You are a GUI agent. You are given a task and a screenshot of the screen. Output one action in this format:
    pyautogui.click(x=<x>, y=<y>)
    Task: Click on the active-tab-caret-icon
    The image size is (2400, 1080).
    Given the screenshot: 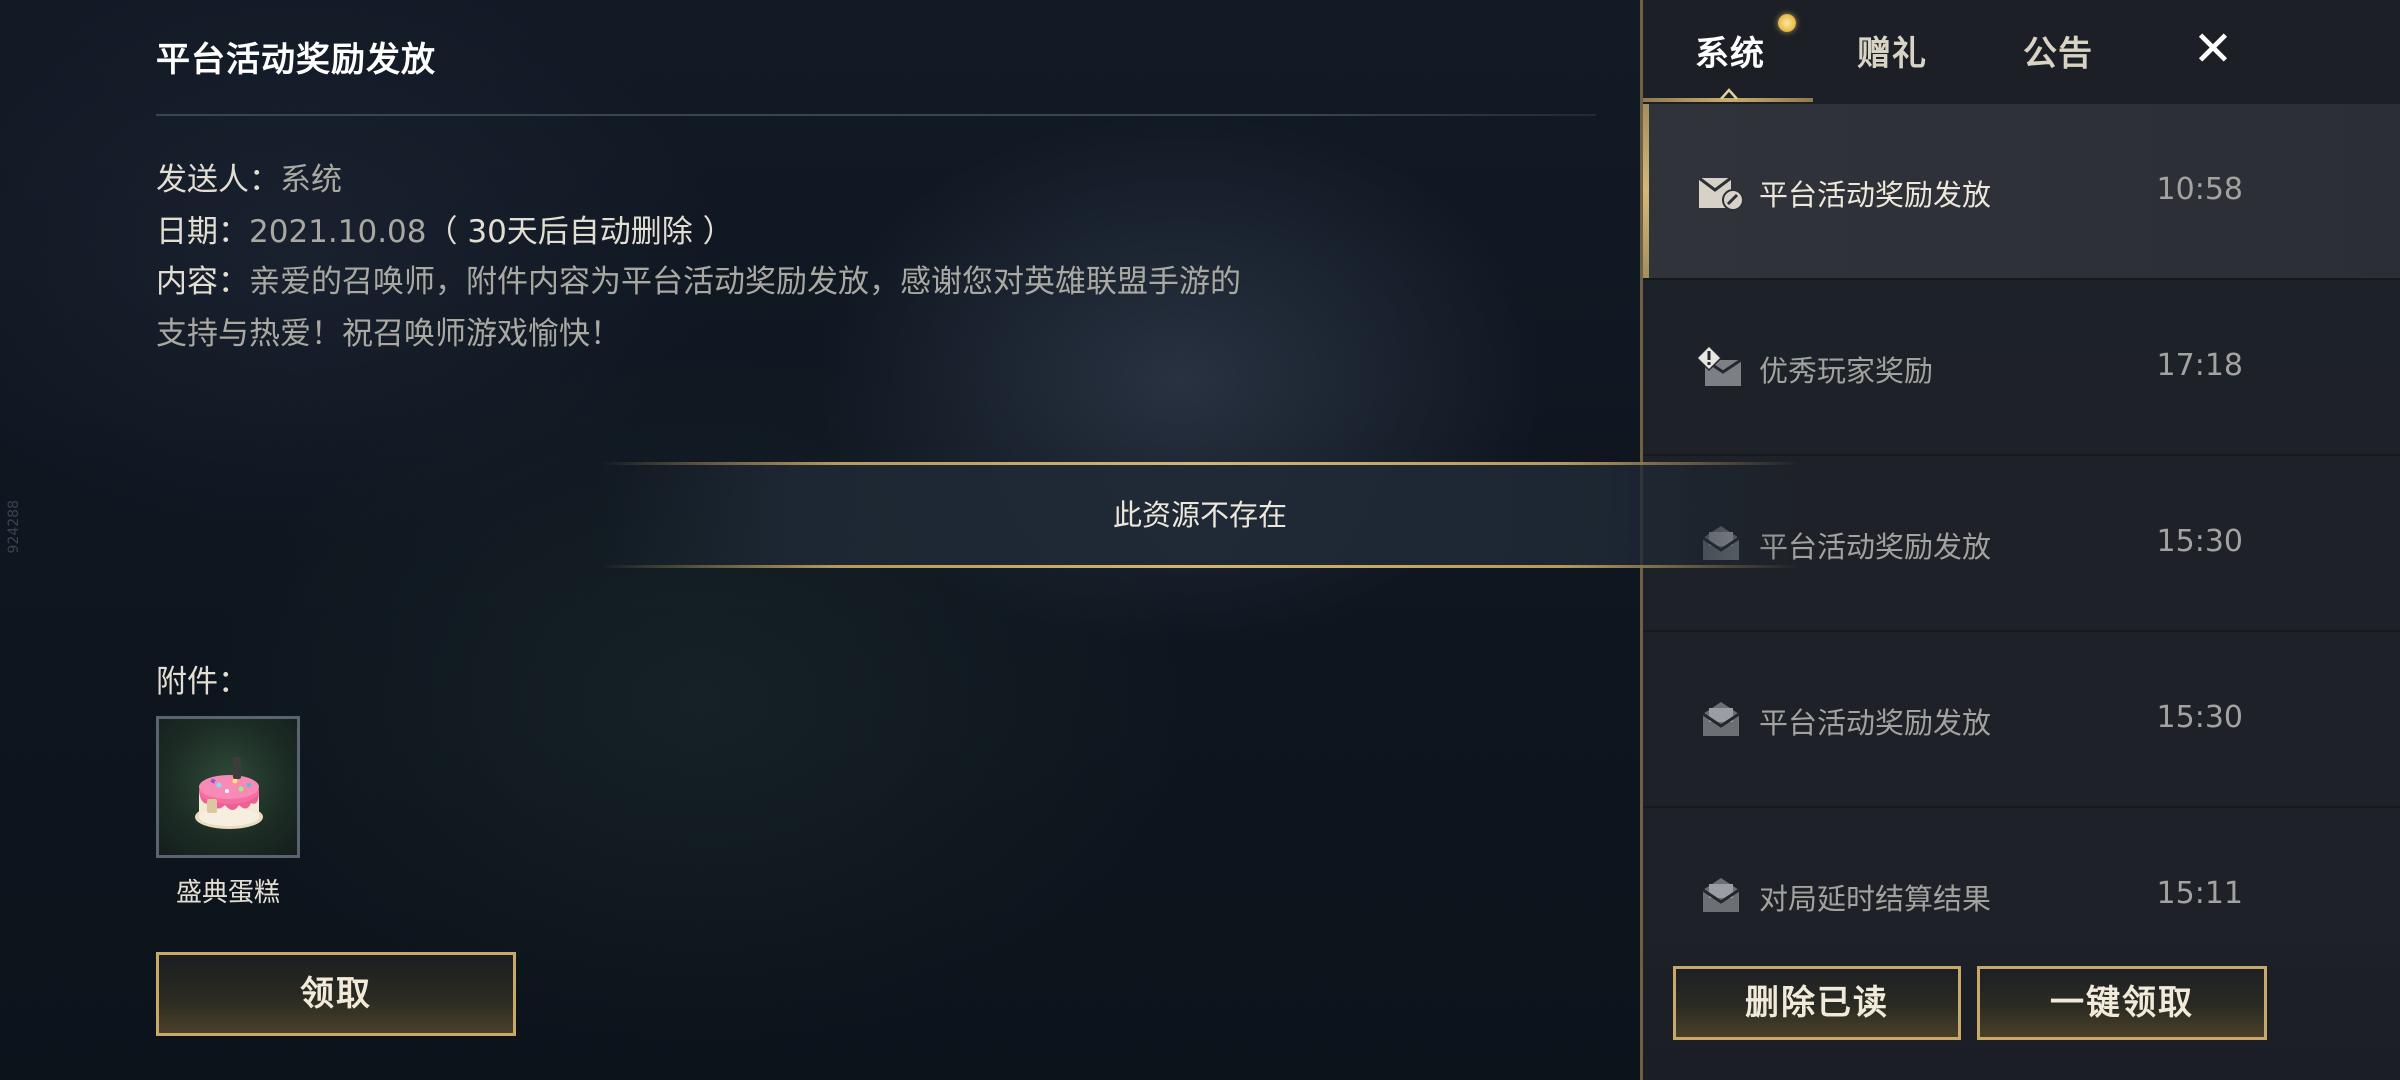 What is the action you would take?
    pyautogui.click(x=1729, y=94)
    